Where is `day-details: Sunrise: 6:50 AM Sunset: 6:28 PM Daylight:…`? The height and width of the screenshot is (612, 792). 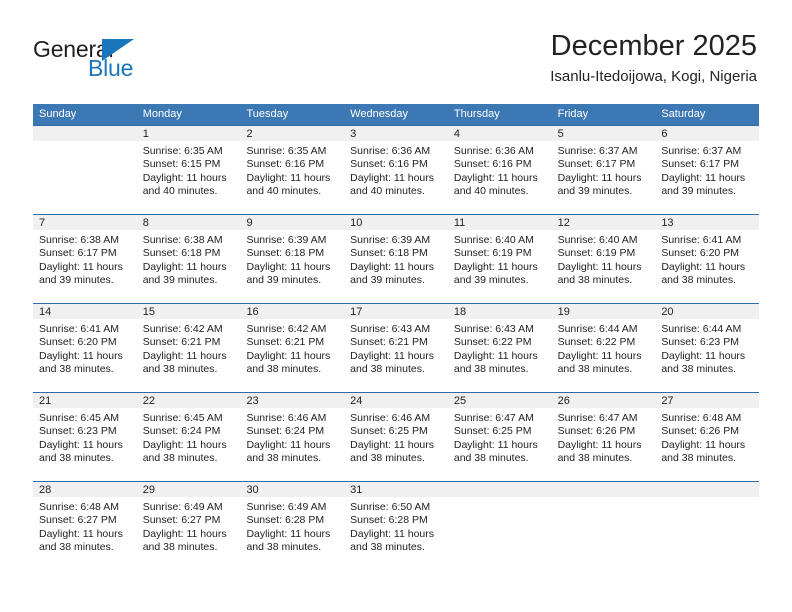
day-details: Sunrise: 6:50 AM Sunset: 6:28 PM Daylight:… is located at coordinates (396, 533).